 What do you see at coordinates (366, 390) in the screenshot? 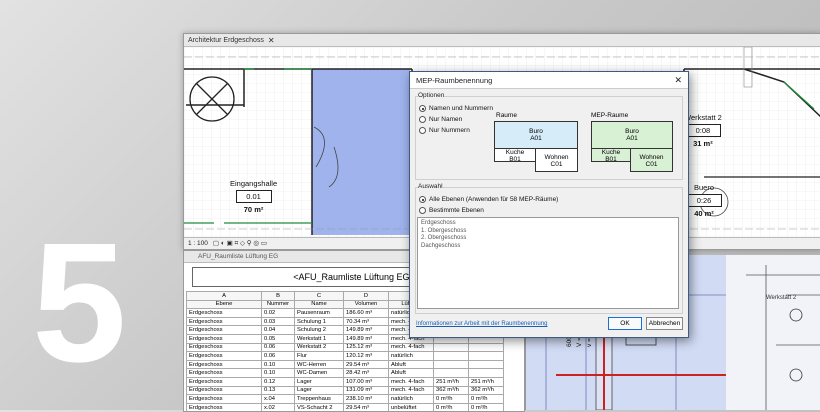
I see `table-cell: 131.09 m³` at bounding box center [366, 390].